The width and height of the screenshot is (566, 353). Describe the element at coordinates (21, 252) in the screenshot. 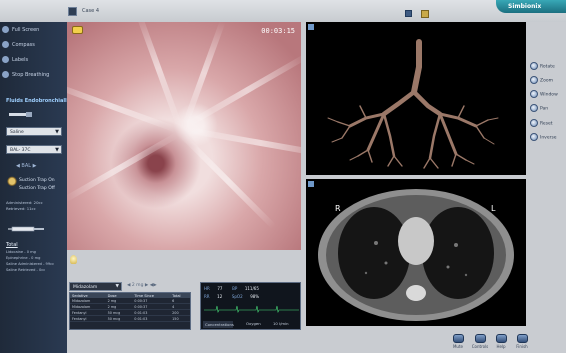

I see `total-line: Lidocaine - 0 mg` at that location.